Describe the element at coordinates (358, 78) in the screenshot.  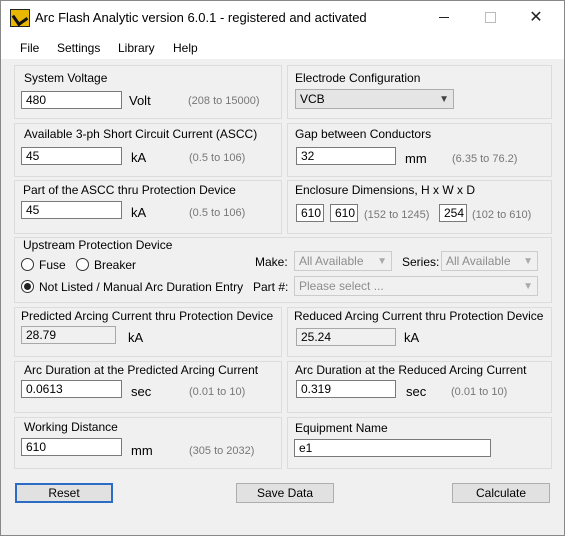
I see `electrode-label: Electrode Configuration` at that location.